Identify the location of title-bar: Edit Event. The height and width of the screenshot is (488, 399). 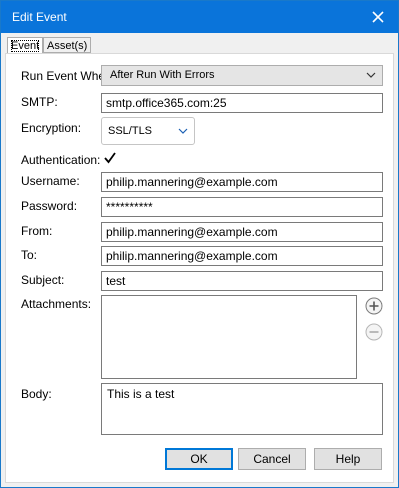
(199, 17).